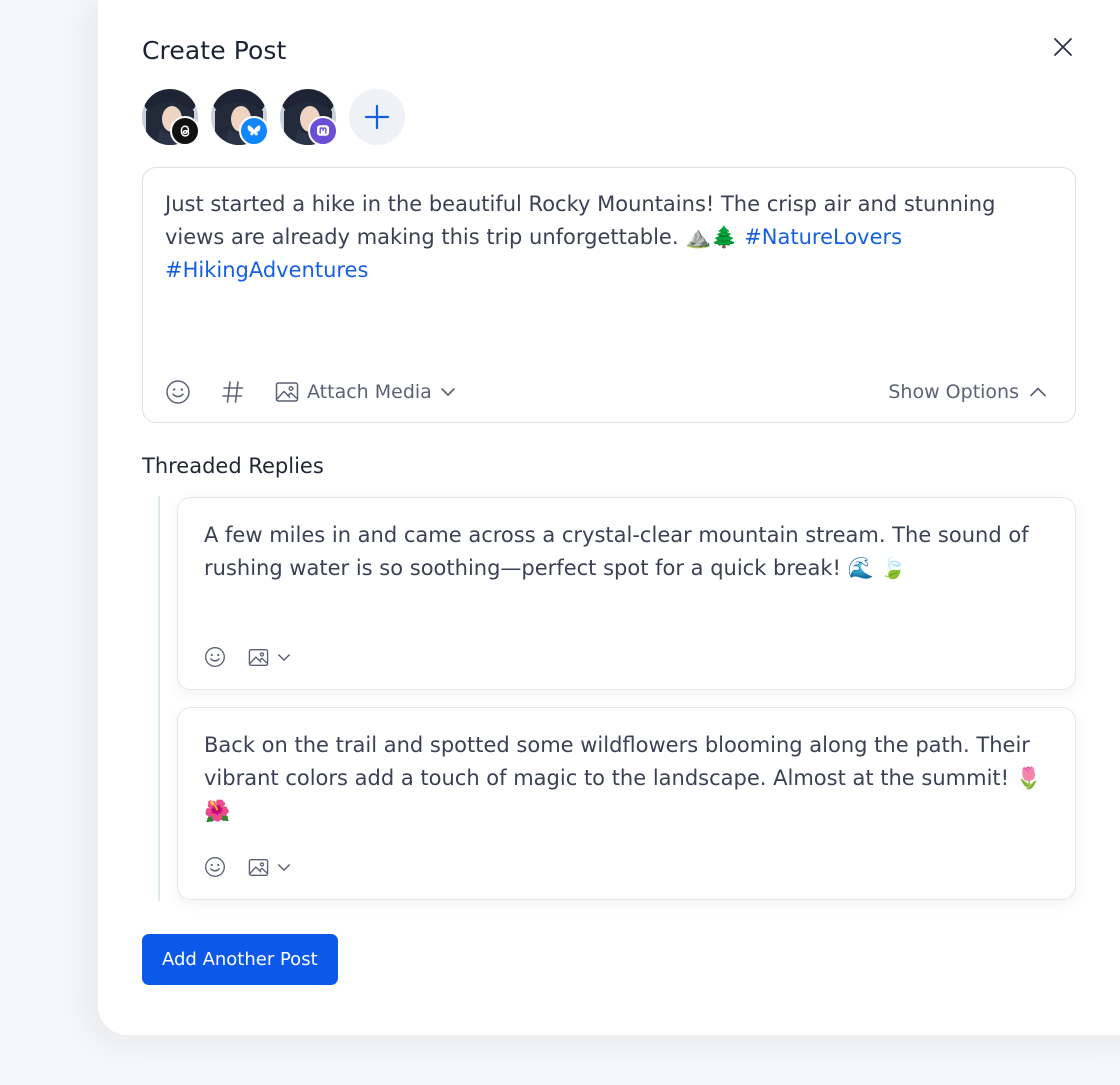  Describe the element at coordinates (953, 392) in the screenshot. I see `show-options-label: Show Options` at that location.